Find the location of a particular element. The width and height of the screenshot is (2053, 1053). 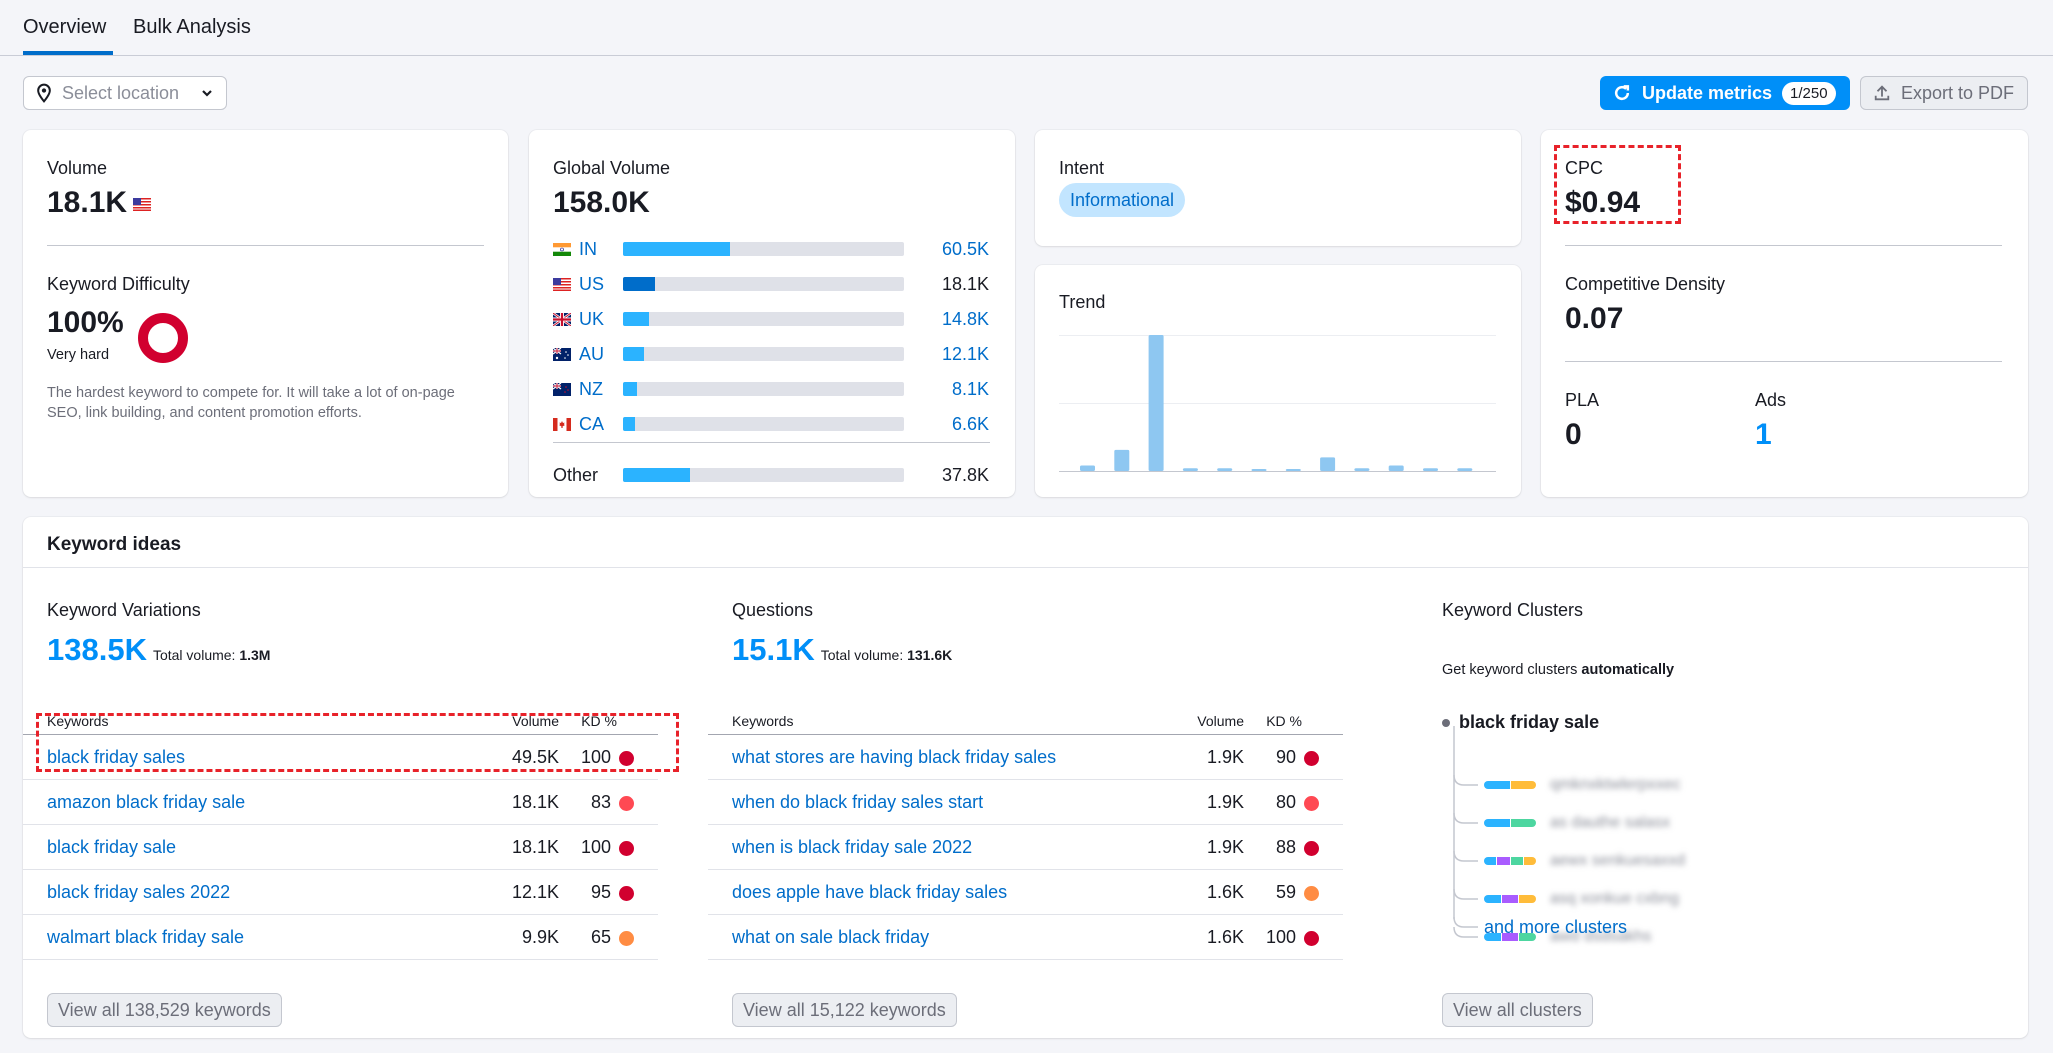

variations-count: 138.5K is located at coordinates (97, 650).